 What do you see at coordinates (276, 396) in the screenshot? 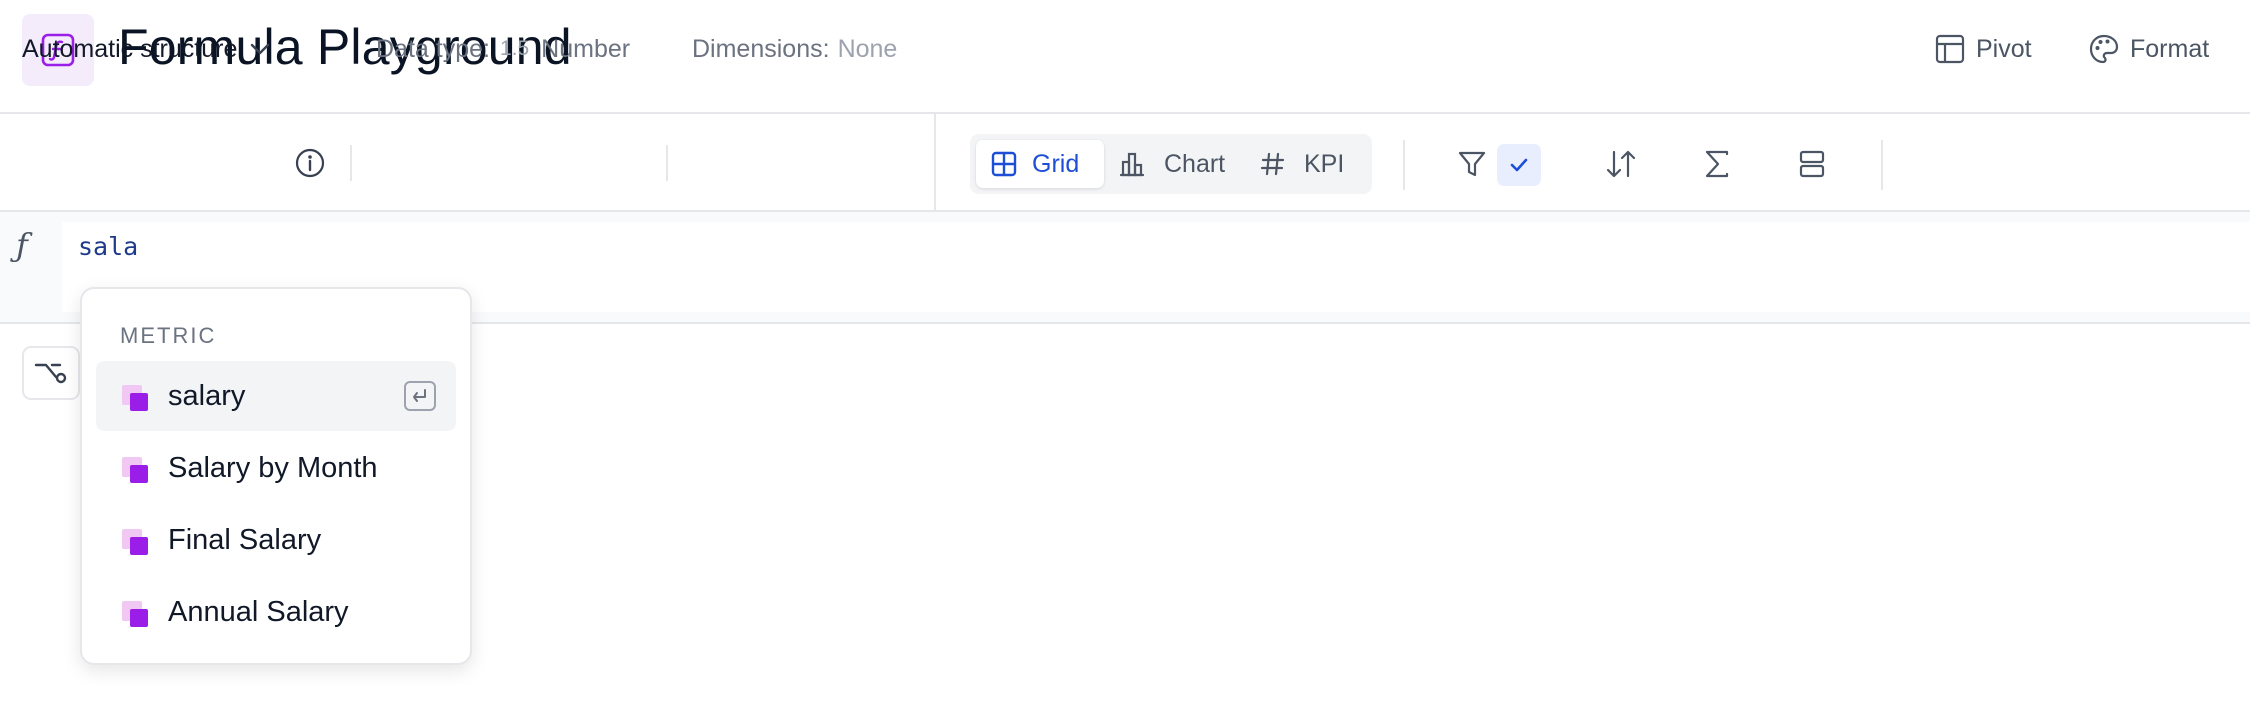
I see `autocomplete-item: salary` at bounding box center [276, 396].